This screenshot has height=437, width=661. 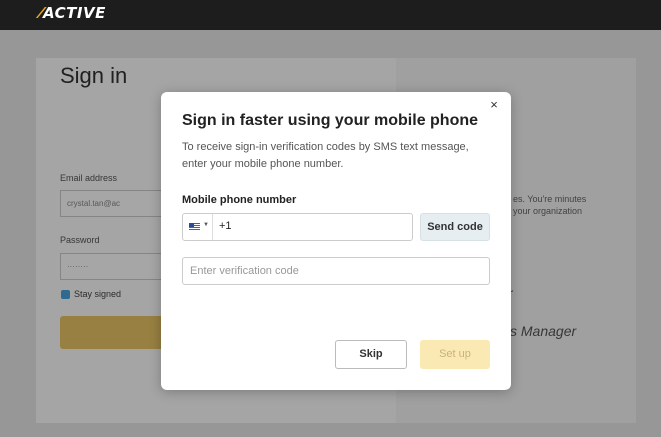 What do you see at coordinates (371, 354) in the screenshot?
I see `skip-button: Skip` at bounding box center [371, 354].